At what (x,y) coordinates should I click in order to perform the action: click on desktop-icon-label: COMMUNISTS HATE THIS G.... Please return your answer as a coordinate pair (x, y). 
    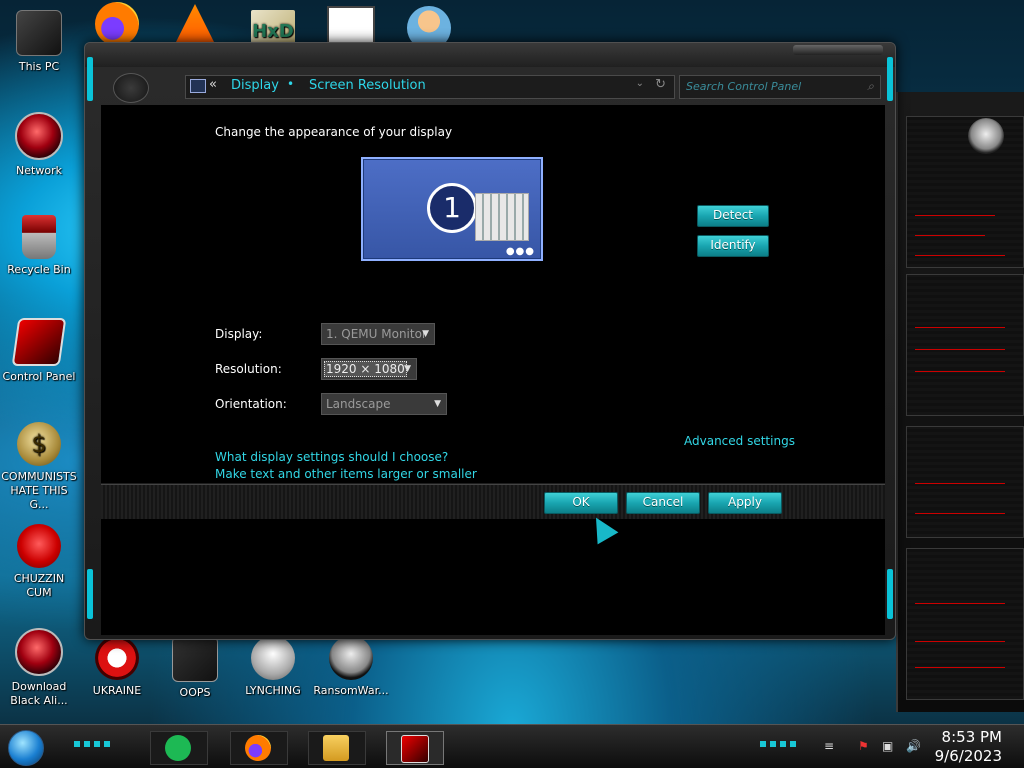
    Looking at the image, I should click on (39, 490).